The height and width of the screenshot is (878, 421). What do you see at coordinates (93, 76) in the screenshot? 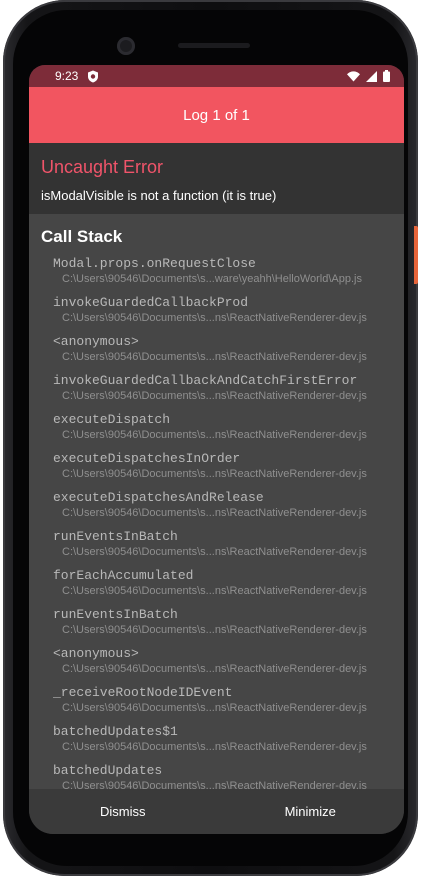
I see `shield-icon` at bounding box center [93, 76].